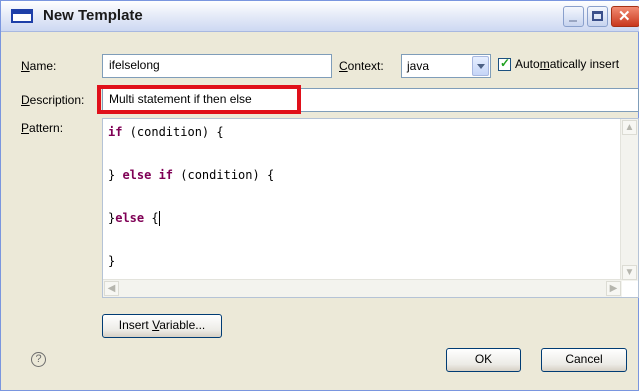 The image size is (639, 391). What do you see at coordinates (93, 15) in the screenshot?
I see `window-title: New Template` at bounding box center [93, 15].